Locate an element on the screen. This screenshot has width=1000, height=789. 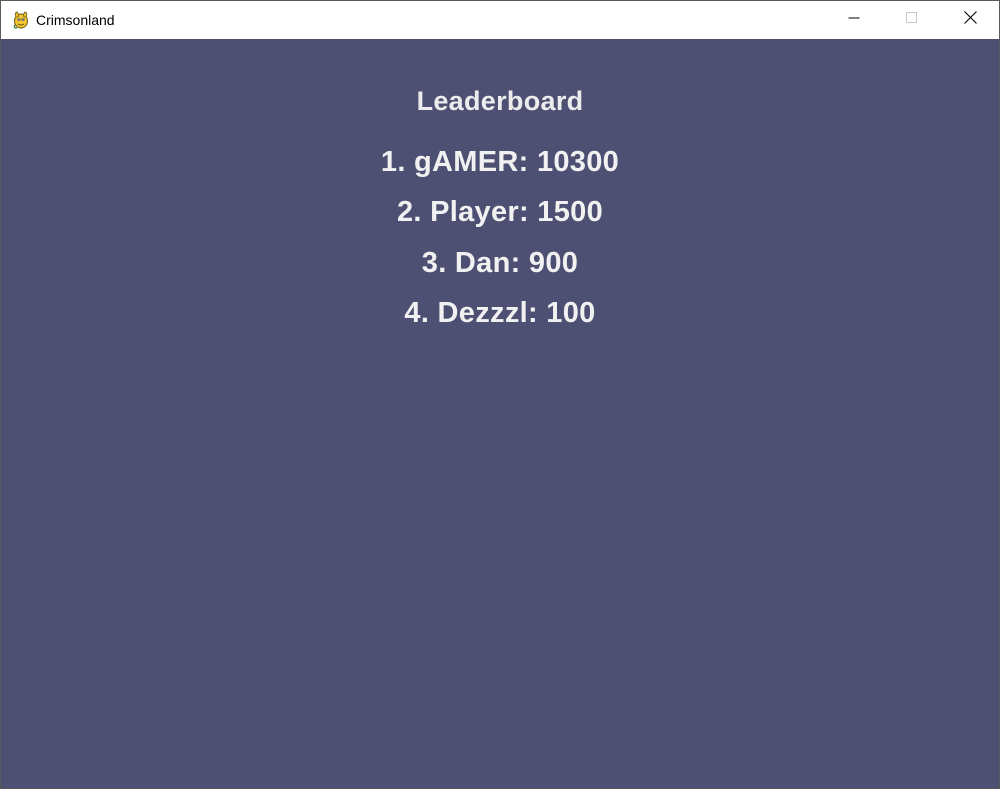
leaderboard-entry: 1. gAMER: 10300 is located at coordinates (500, 162).